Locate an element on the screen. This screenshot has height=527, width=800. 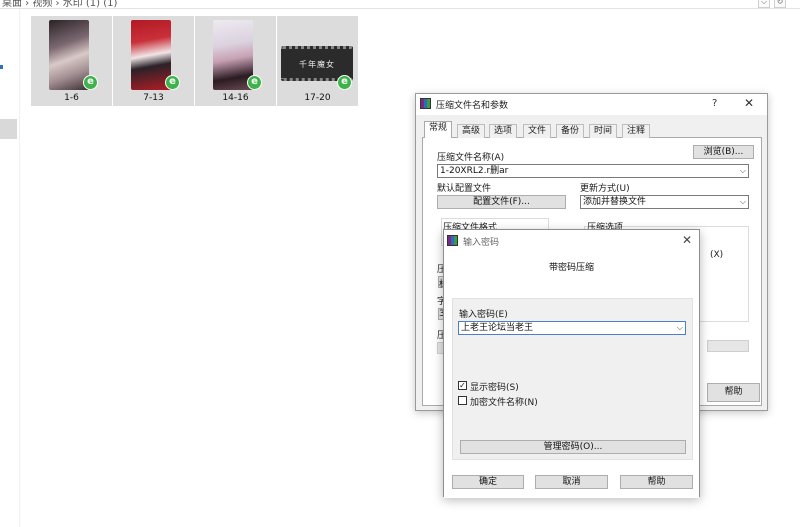
tab-comment: 注释 is located at coordinates (636, 131).